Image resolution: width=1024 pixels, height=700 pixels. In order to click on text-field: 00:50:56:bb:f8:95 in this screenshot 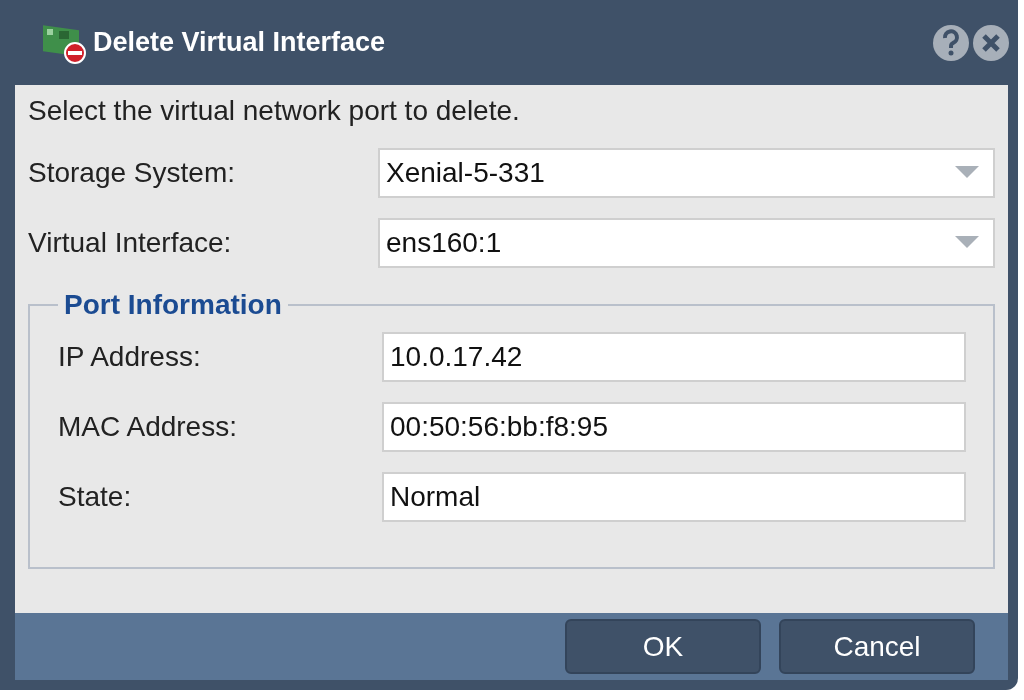, I will do `click(674, 427)`.